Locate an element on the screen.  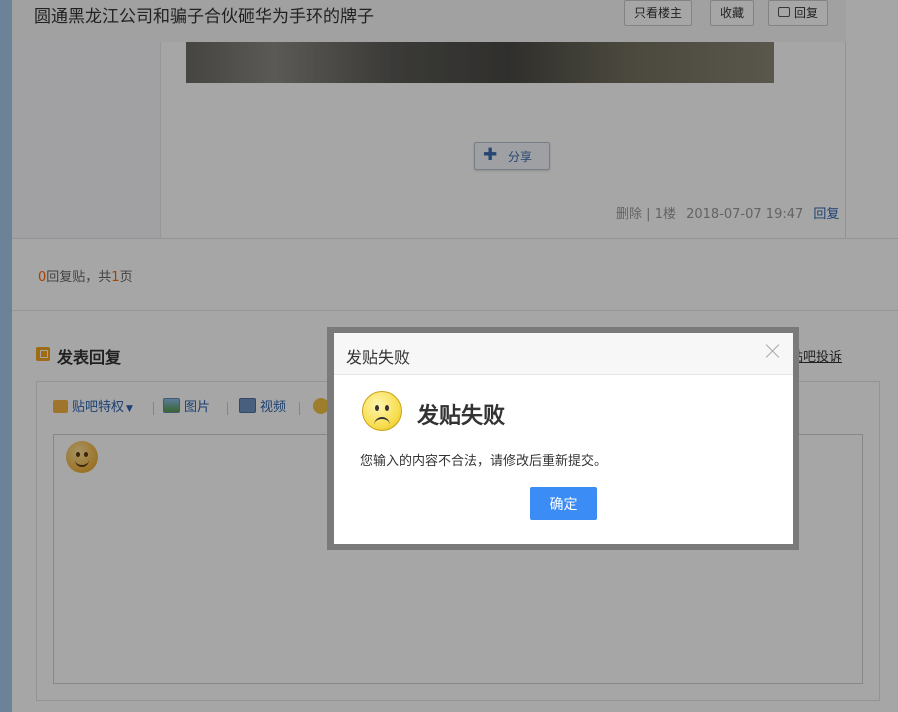
sad-face-icon is located at coordinates (382, 411).